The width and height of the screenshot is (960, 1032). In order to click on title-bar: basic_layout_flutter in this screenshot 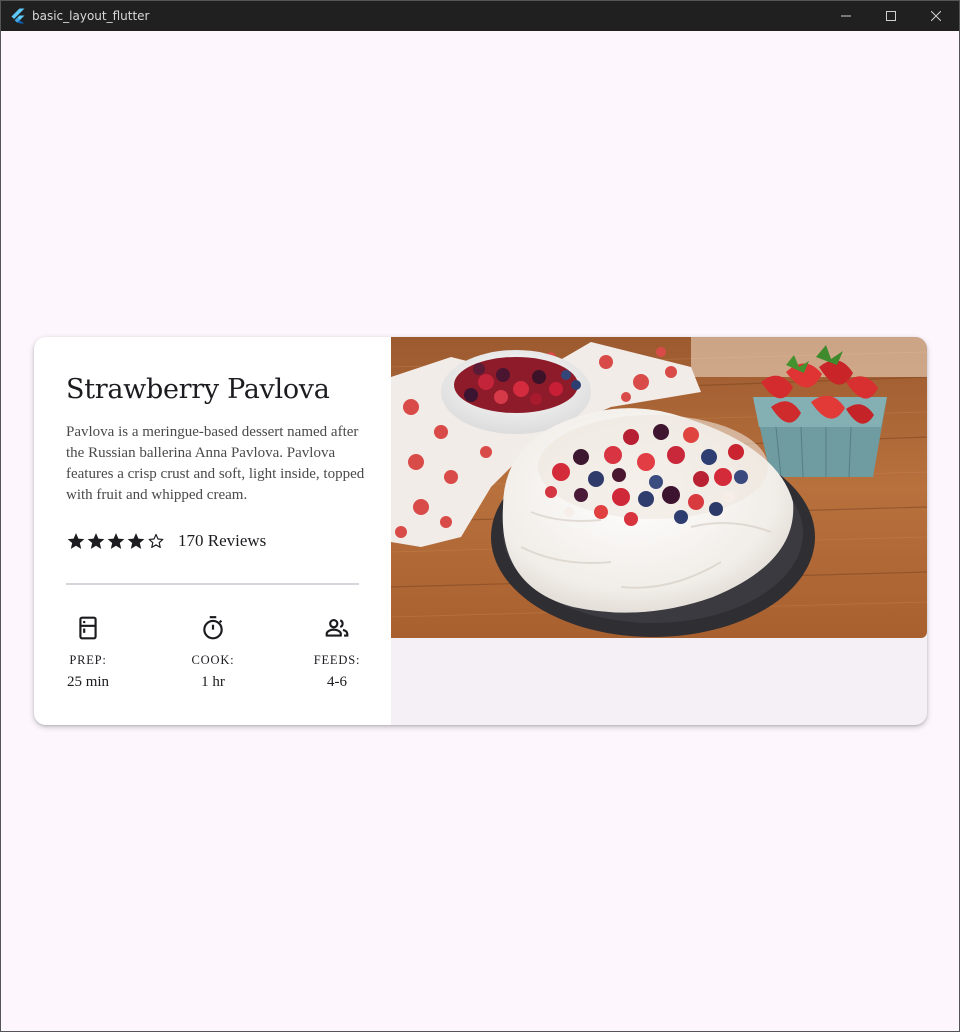, I will do `click(480, 16)`.